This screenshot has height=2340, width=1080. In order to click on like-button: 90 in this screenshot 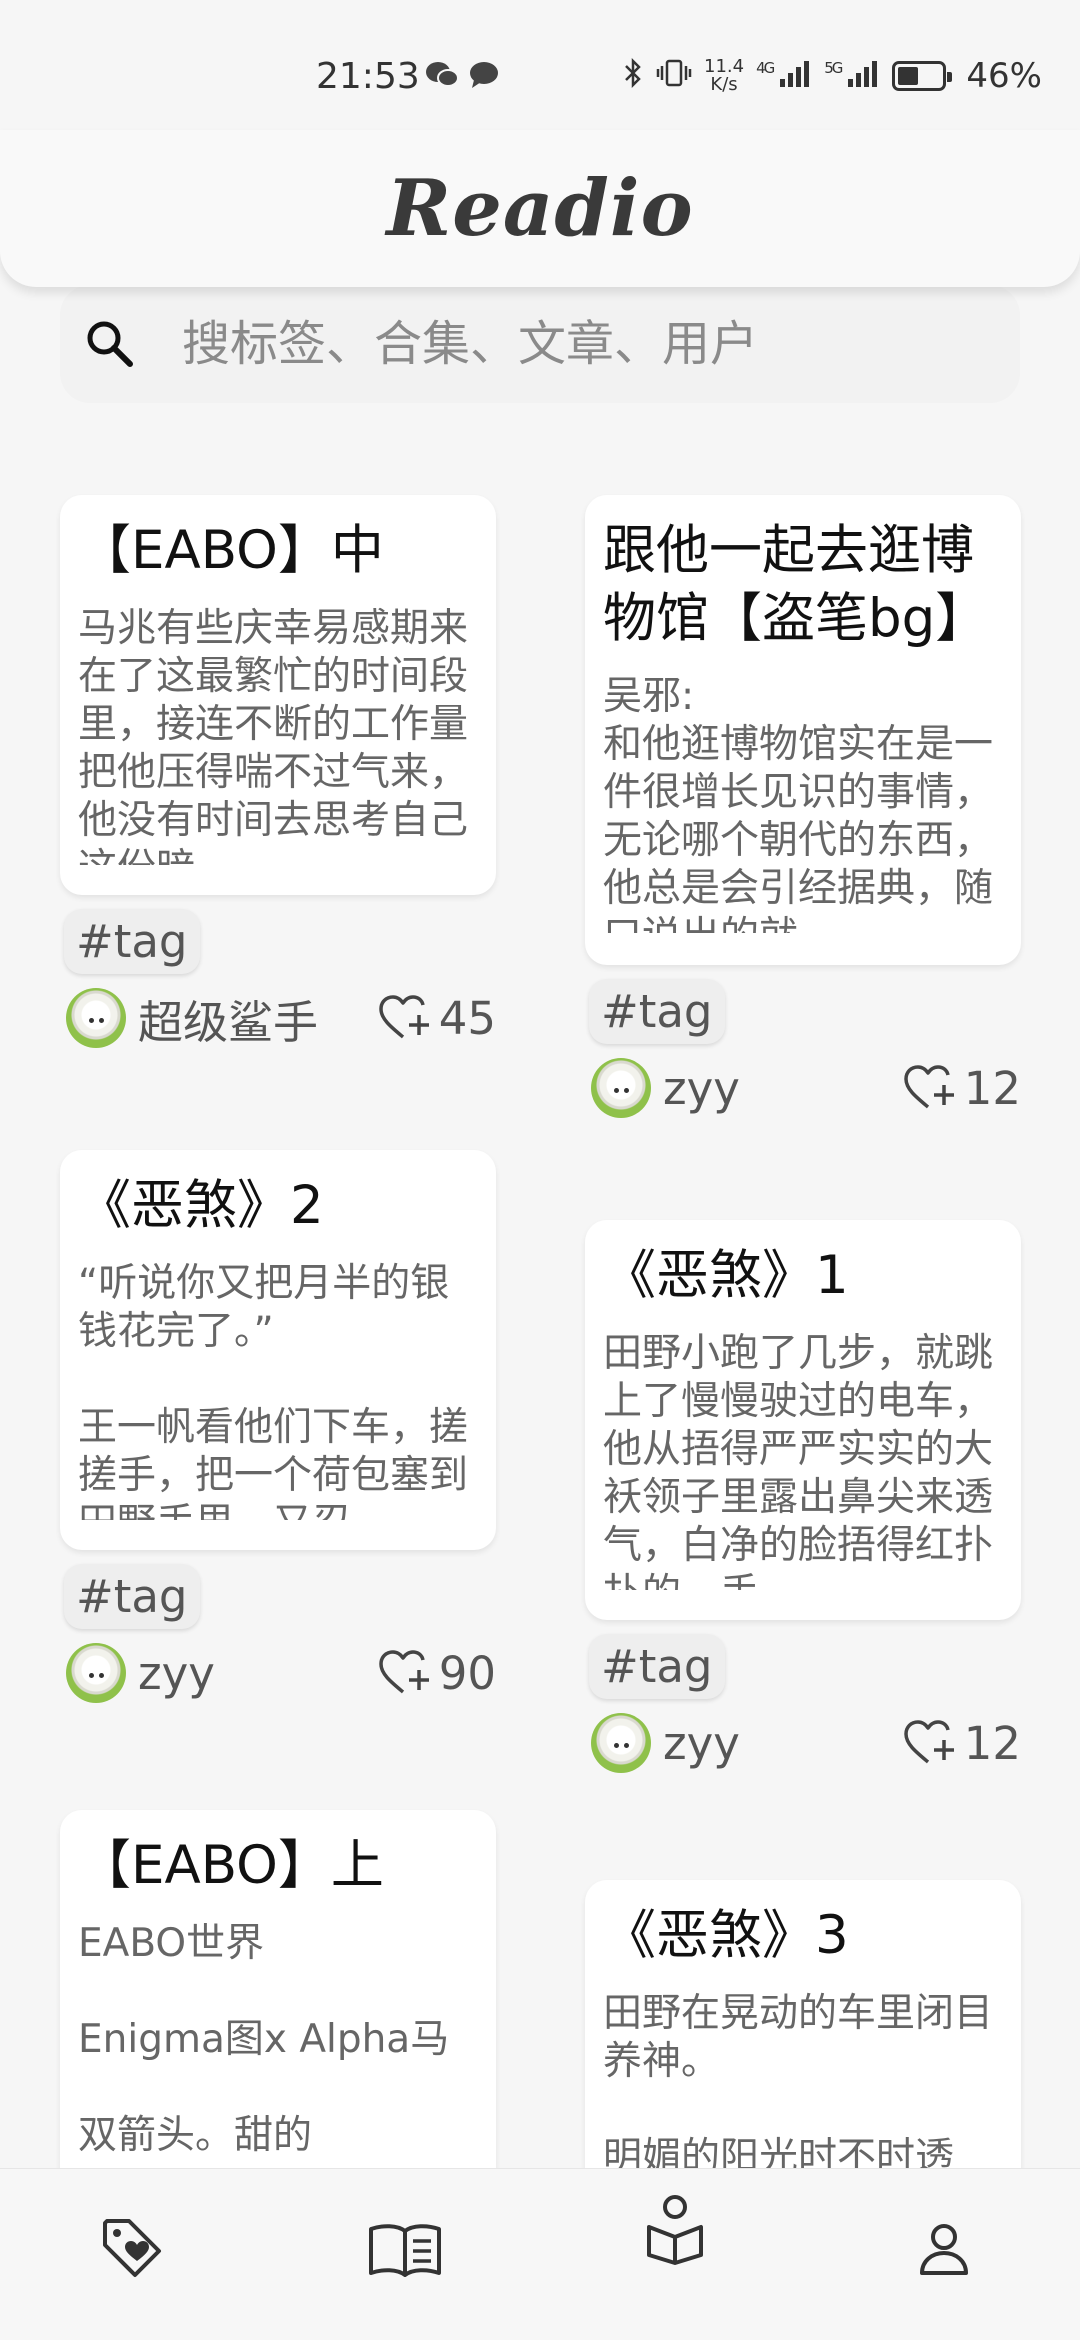, I will do `click(436, 1673)`.